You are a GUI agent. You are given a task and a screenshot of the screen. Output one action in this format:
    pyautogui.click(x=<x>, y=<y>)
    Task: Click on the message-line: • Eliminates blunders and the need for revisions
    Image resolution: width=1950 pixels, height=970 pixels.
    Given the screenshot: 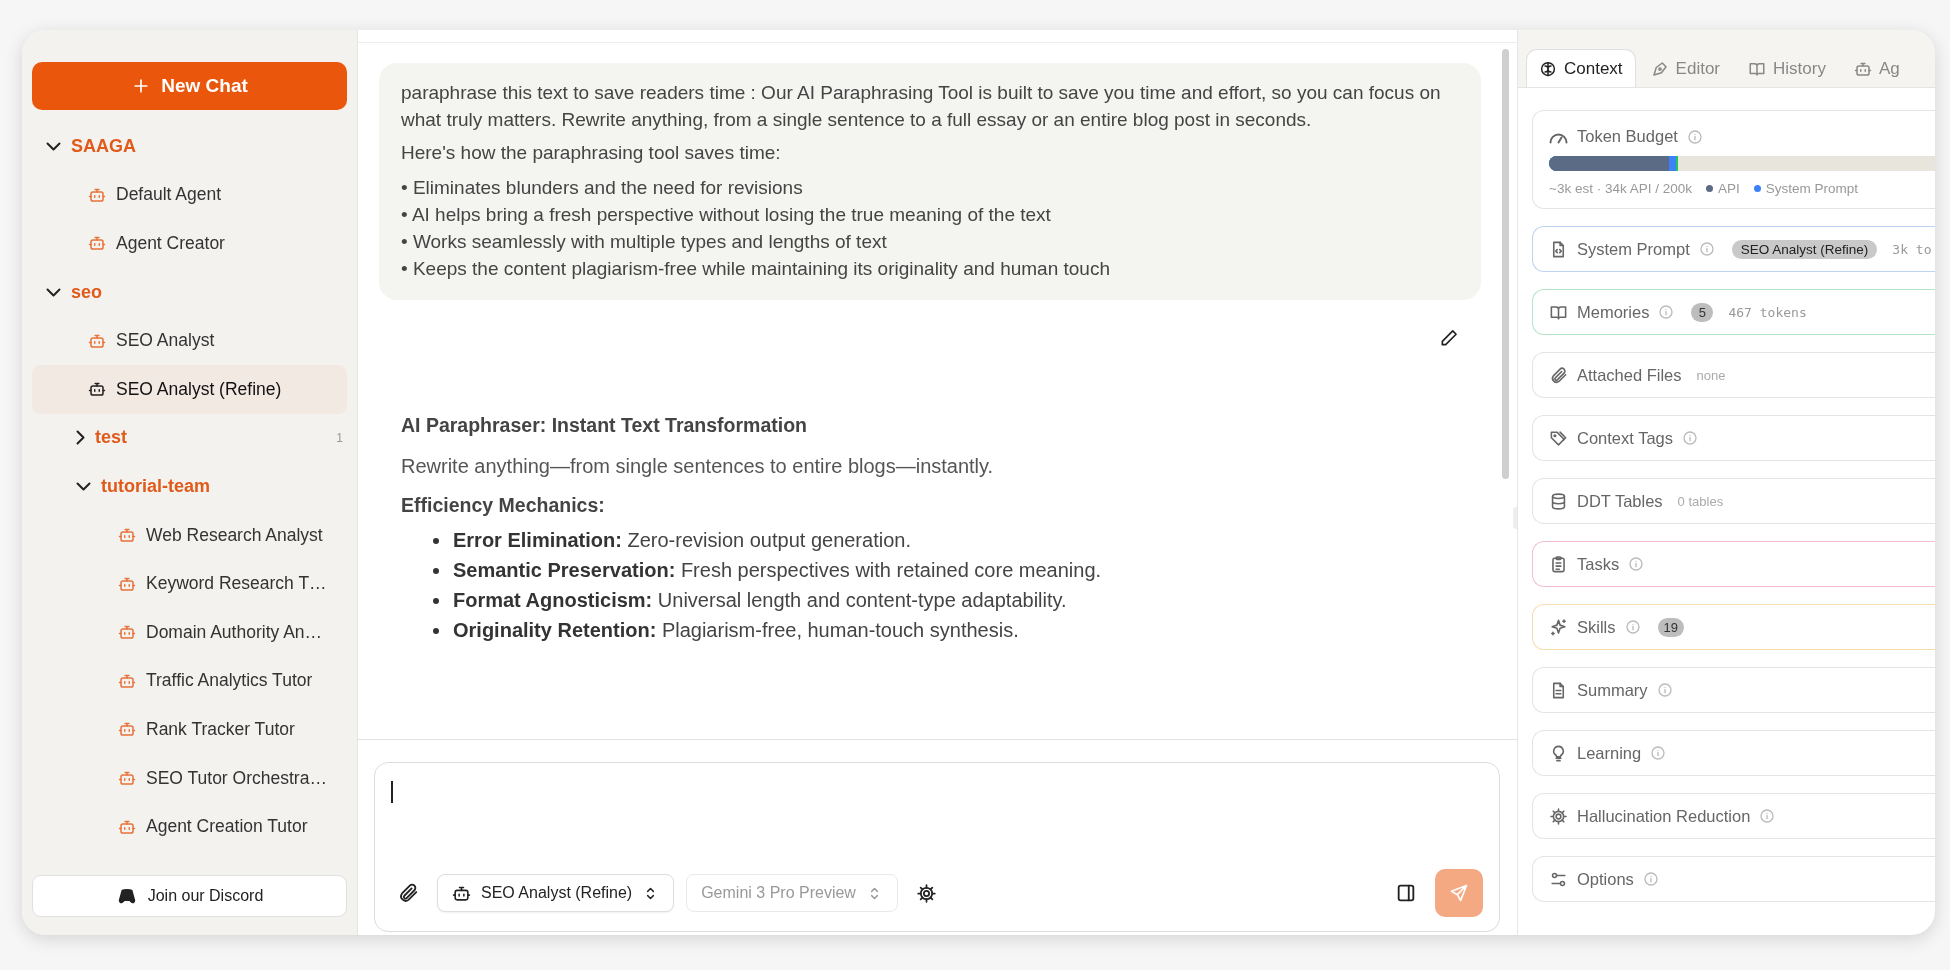 What is the action you would take?
    pyautogui.click(x=602, y=188)
    